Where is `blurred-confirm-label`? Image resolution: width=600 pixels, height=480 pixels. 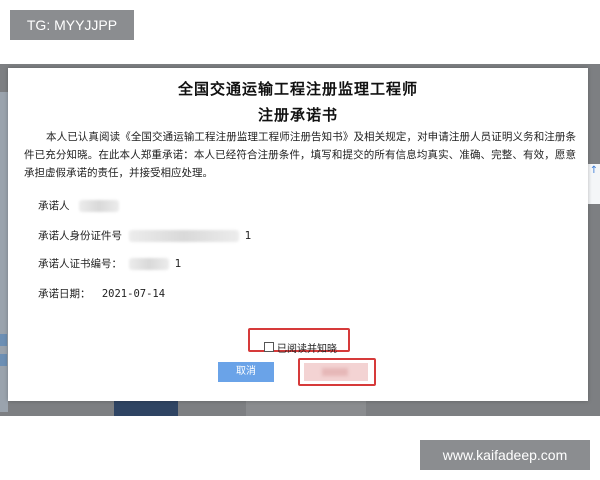
blurred-confirm-label is located at coordinates (335, 372).